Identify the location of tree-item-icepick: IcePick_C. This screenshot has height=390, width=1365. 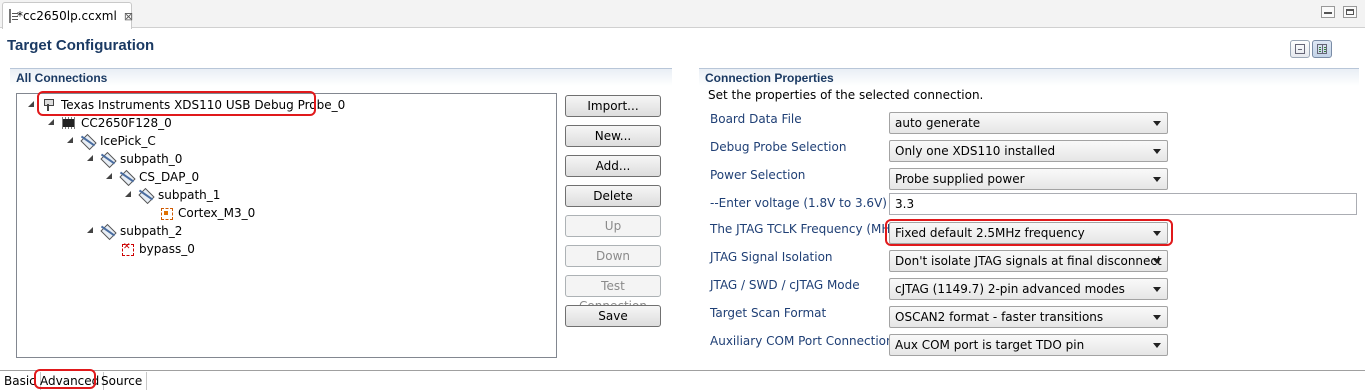
(111, 141).